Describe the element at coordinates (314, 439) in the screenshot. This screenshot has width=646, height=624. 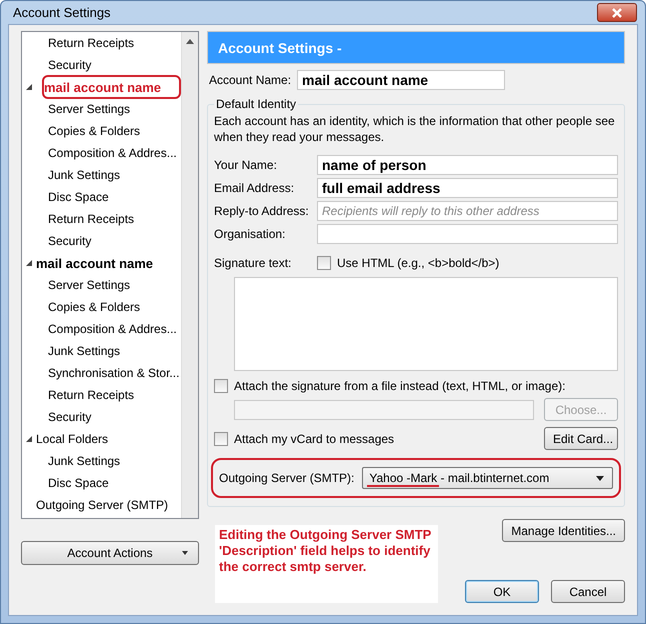
I see `checkbox-label: Attach my vCard to messages` at that location.